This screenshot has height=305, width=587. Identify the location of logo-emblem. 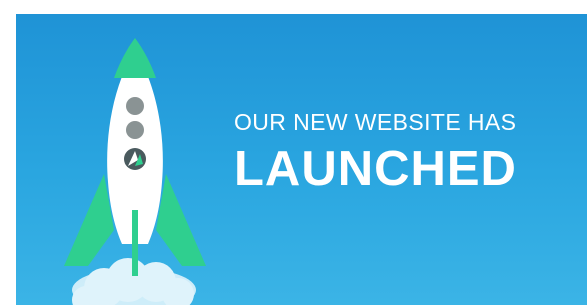
(135, 159).